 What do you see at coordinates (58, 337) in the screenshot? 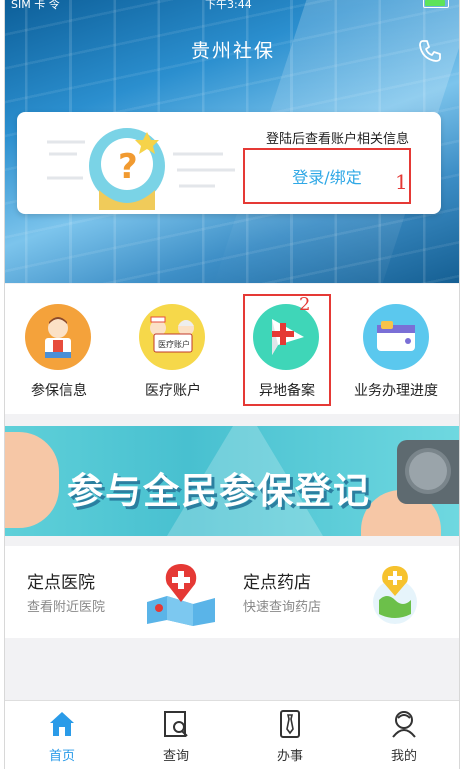
I see `insurance-info-icon` at bounding box center [58, 337].